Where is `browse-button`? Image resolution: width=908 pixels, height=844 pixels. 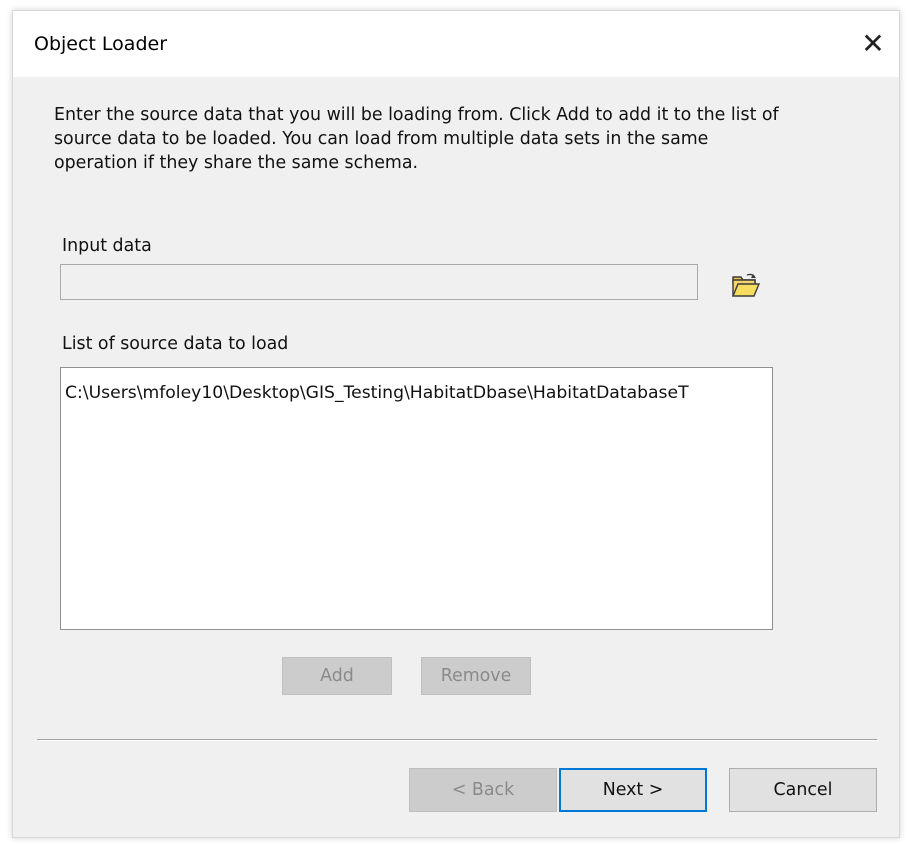
browse-button is located at coordinates (746, 285).